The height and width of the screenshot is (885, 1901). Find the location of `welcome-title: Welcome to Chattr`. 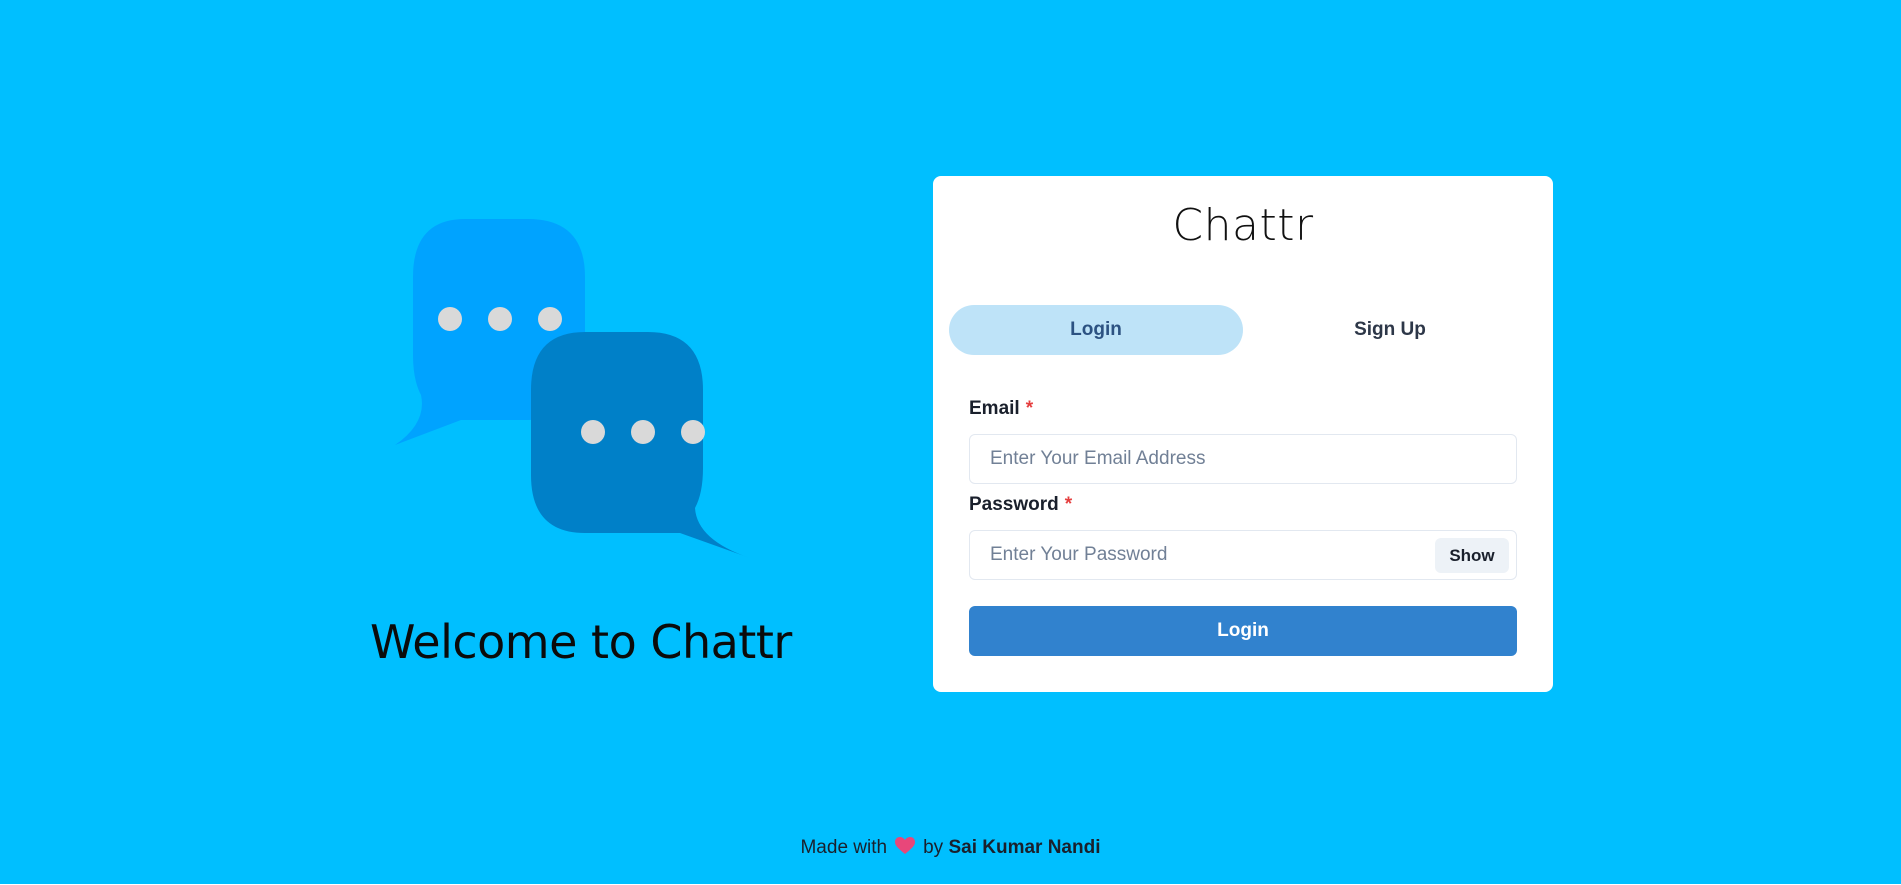

welcome-title: Welcome to Chattr is located at coordinates (581, 642).